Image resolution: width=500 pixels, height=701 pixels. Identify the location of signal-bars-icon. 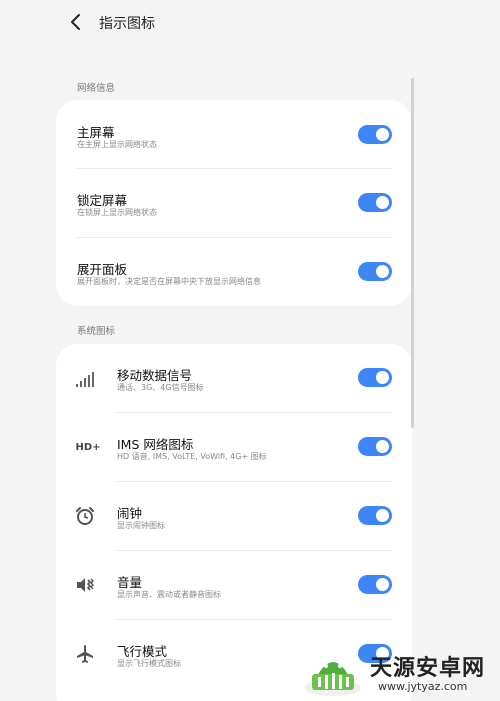
(85, 379).